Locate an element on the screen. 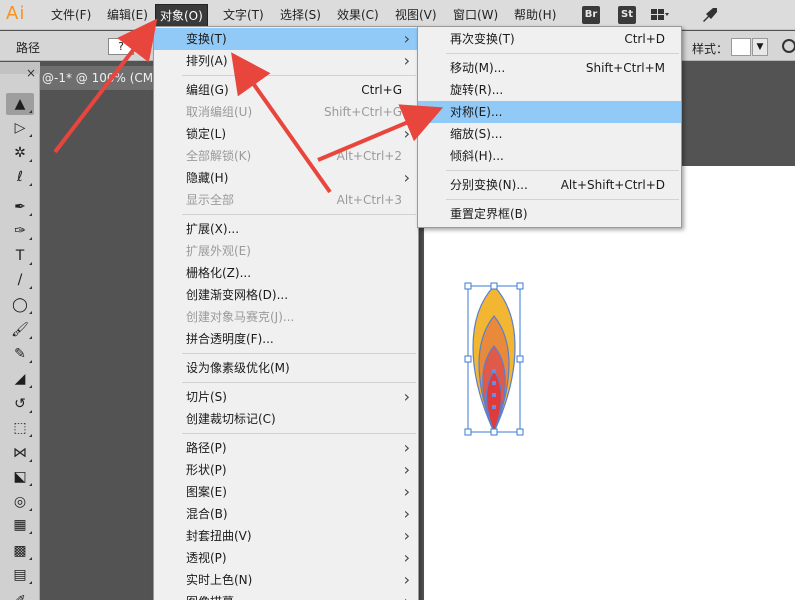 The image size is (795, 600). object_menu-item-19: 切片(S) › is located at coordinates (286, 397).